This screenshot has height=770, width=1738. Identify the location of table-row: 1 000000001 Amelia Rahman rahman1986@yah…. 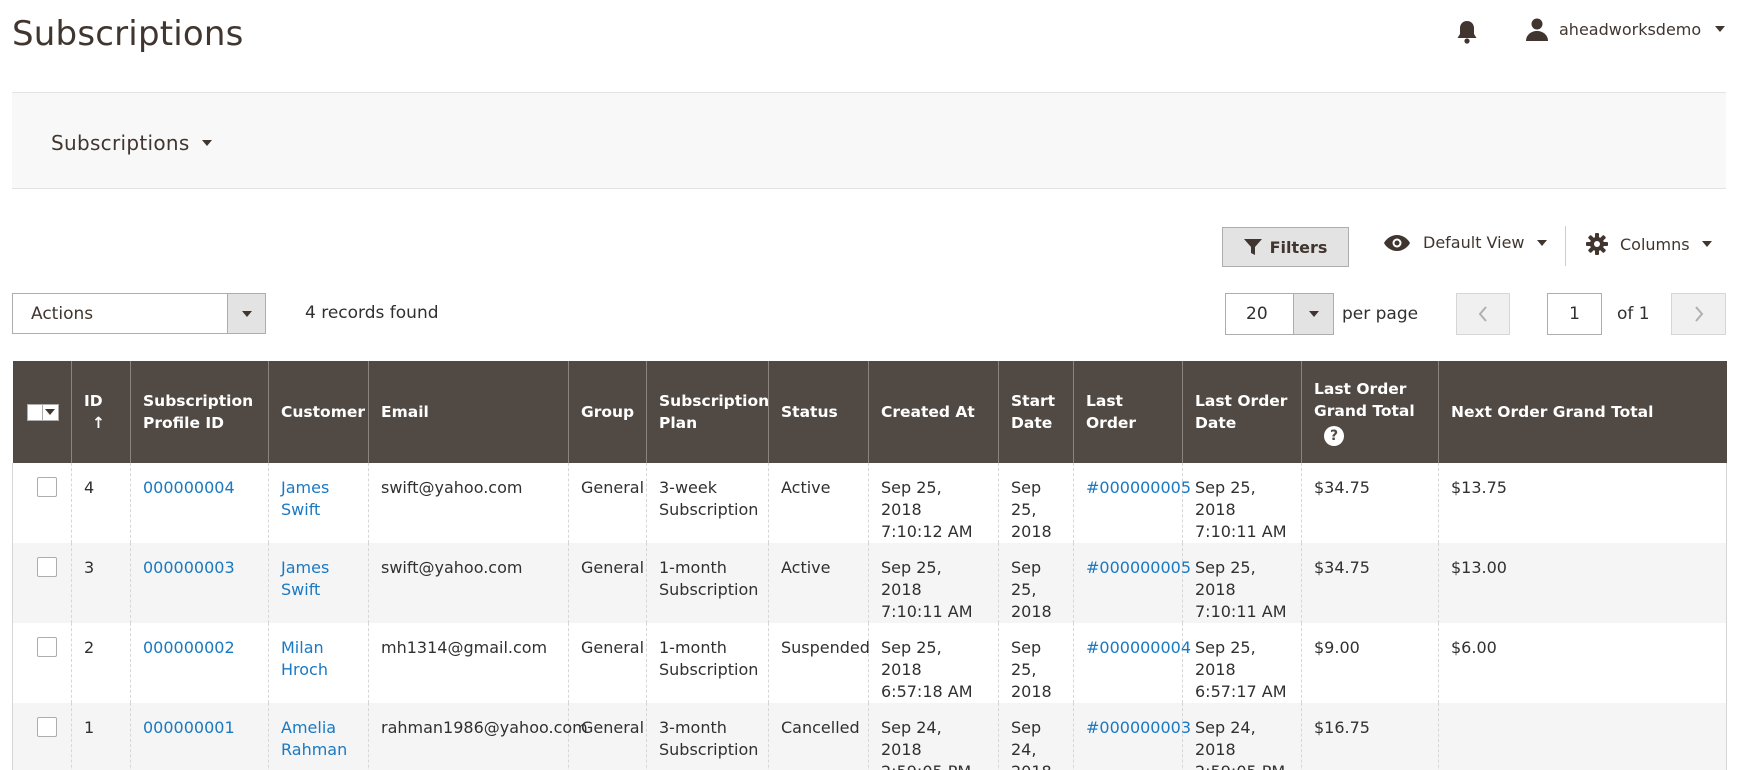
(869, 736).